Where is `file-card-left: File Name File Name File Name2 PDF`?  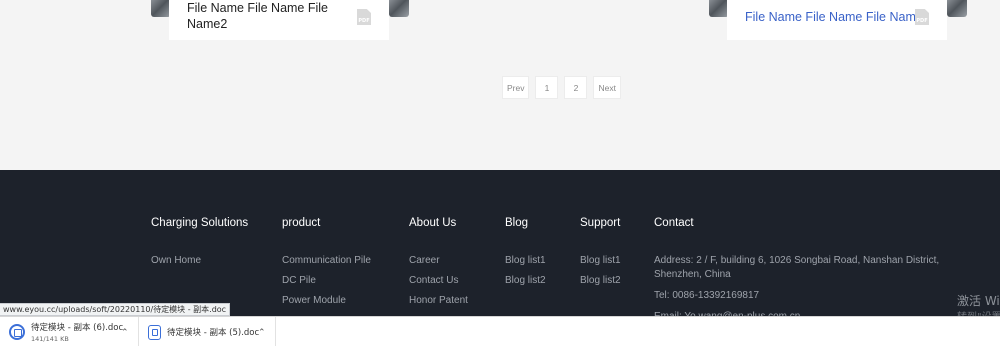 file-card-left: File Name File Name File Name2 PDF is located at coordinates (279, 20).